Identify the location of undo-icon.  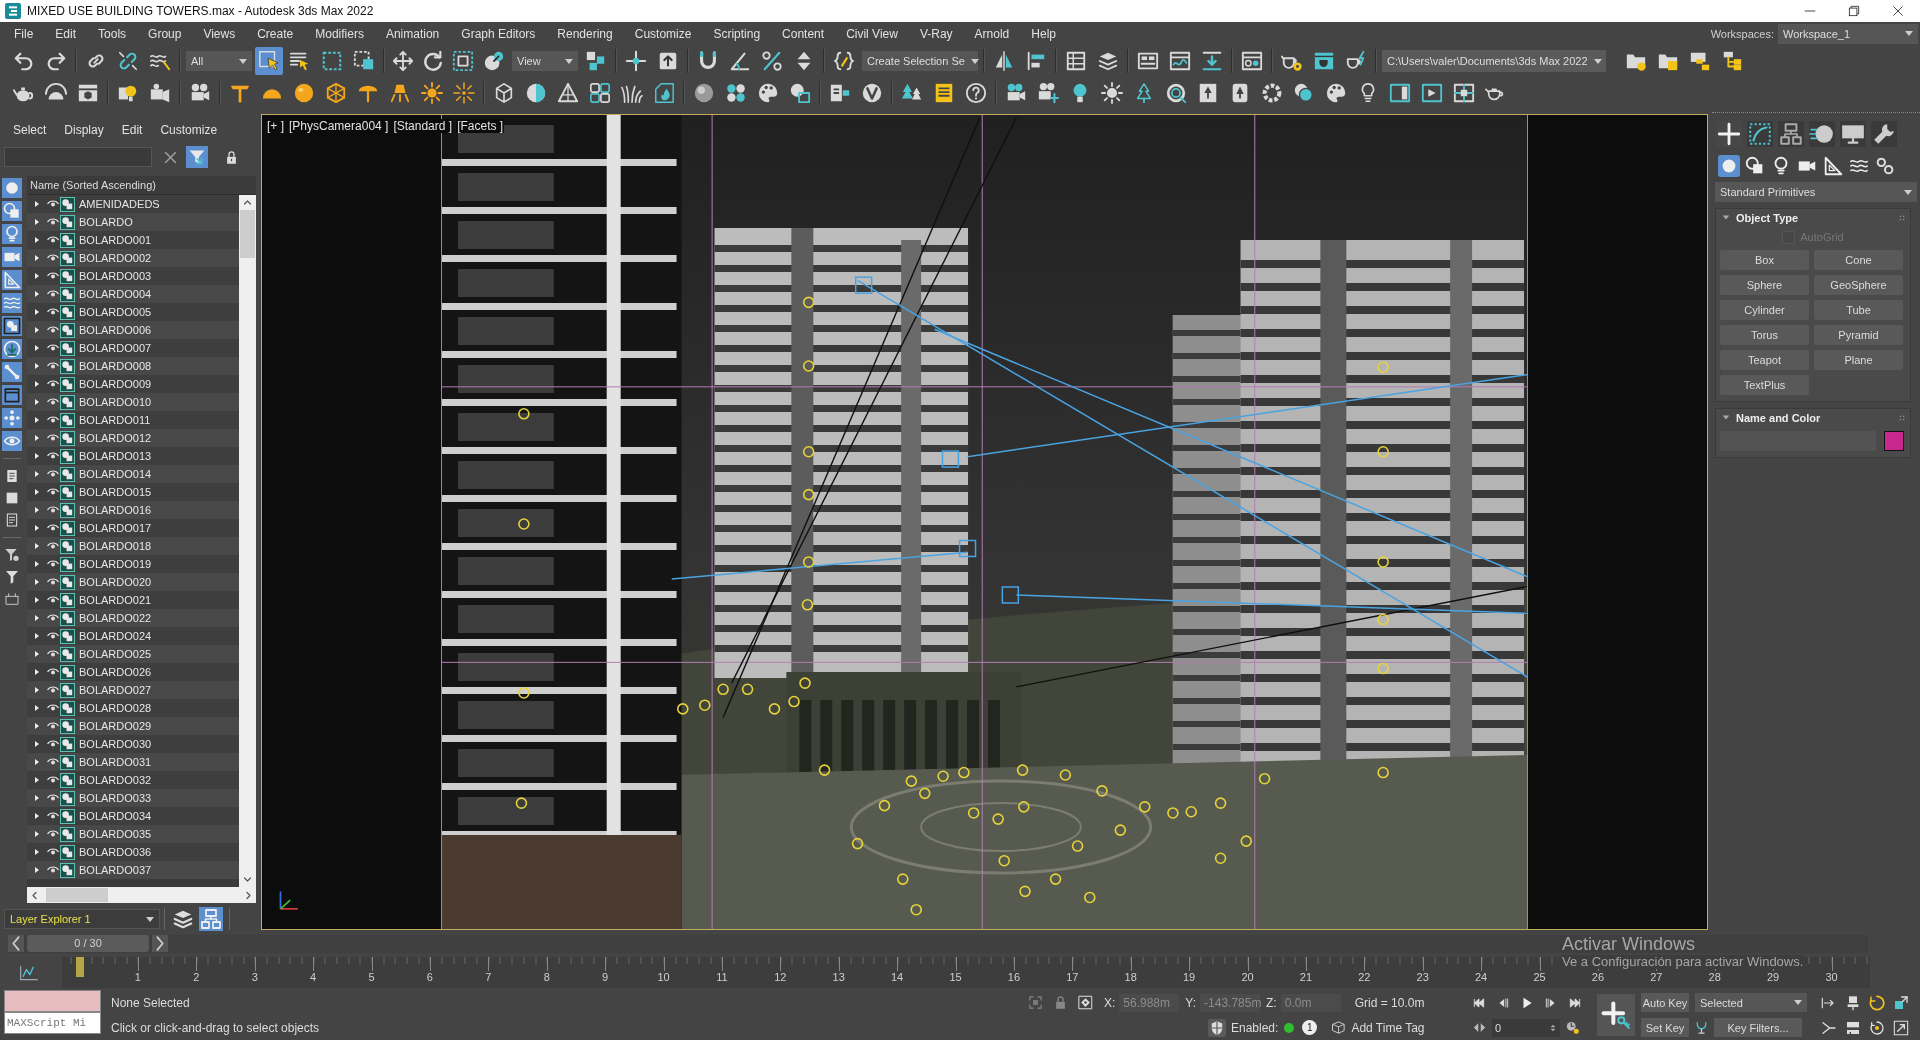
(24, 61).